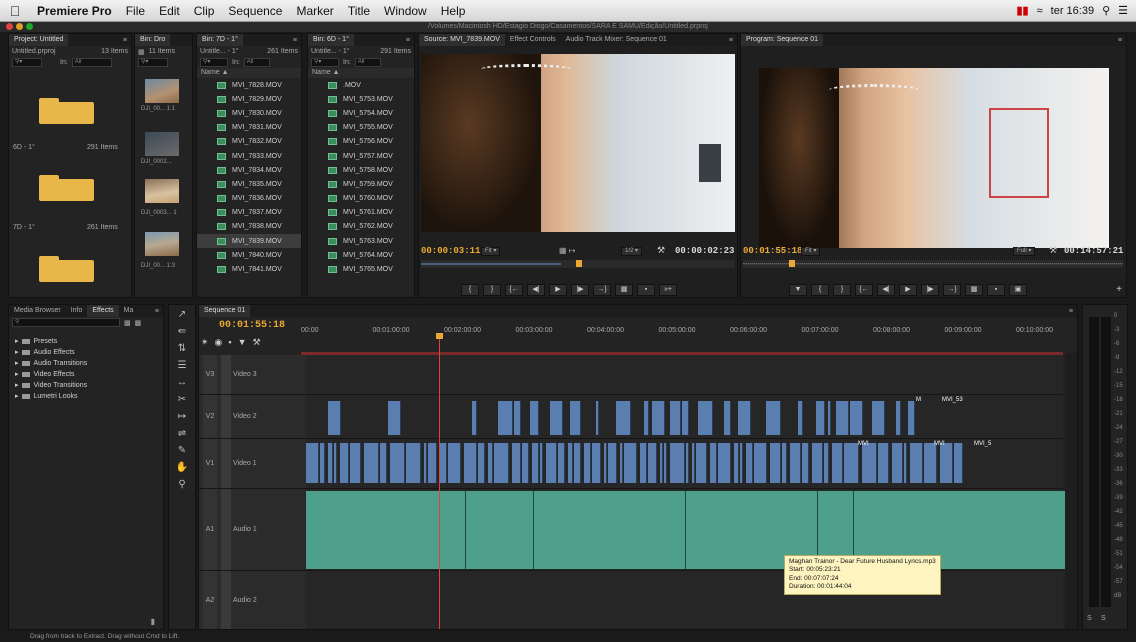 This screenshot has width=1136, height=642. What do you see at coordinates (1072, 11) in the screenshot?
I see `clock: ter 16:39` at bounding box center [1072, 11].